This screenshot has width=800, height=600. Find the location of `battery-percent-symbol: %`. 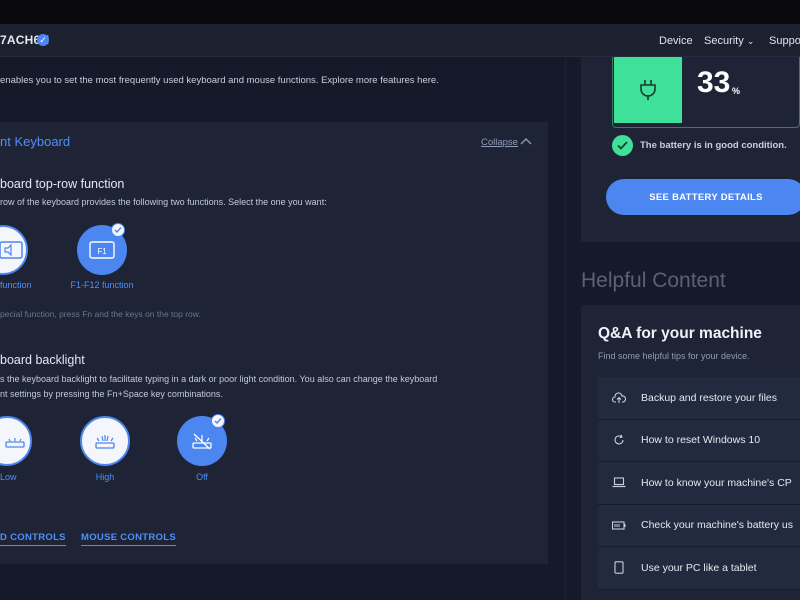

battery-percent-symbol: % is located at coordinates (736, 91).